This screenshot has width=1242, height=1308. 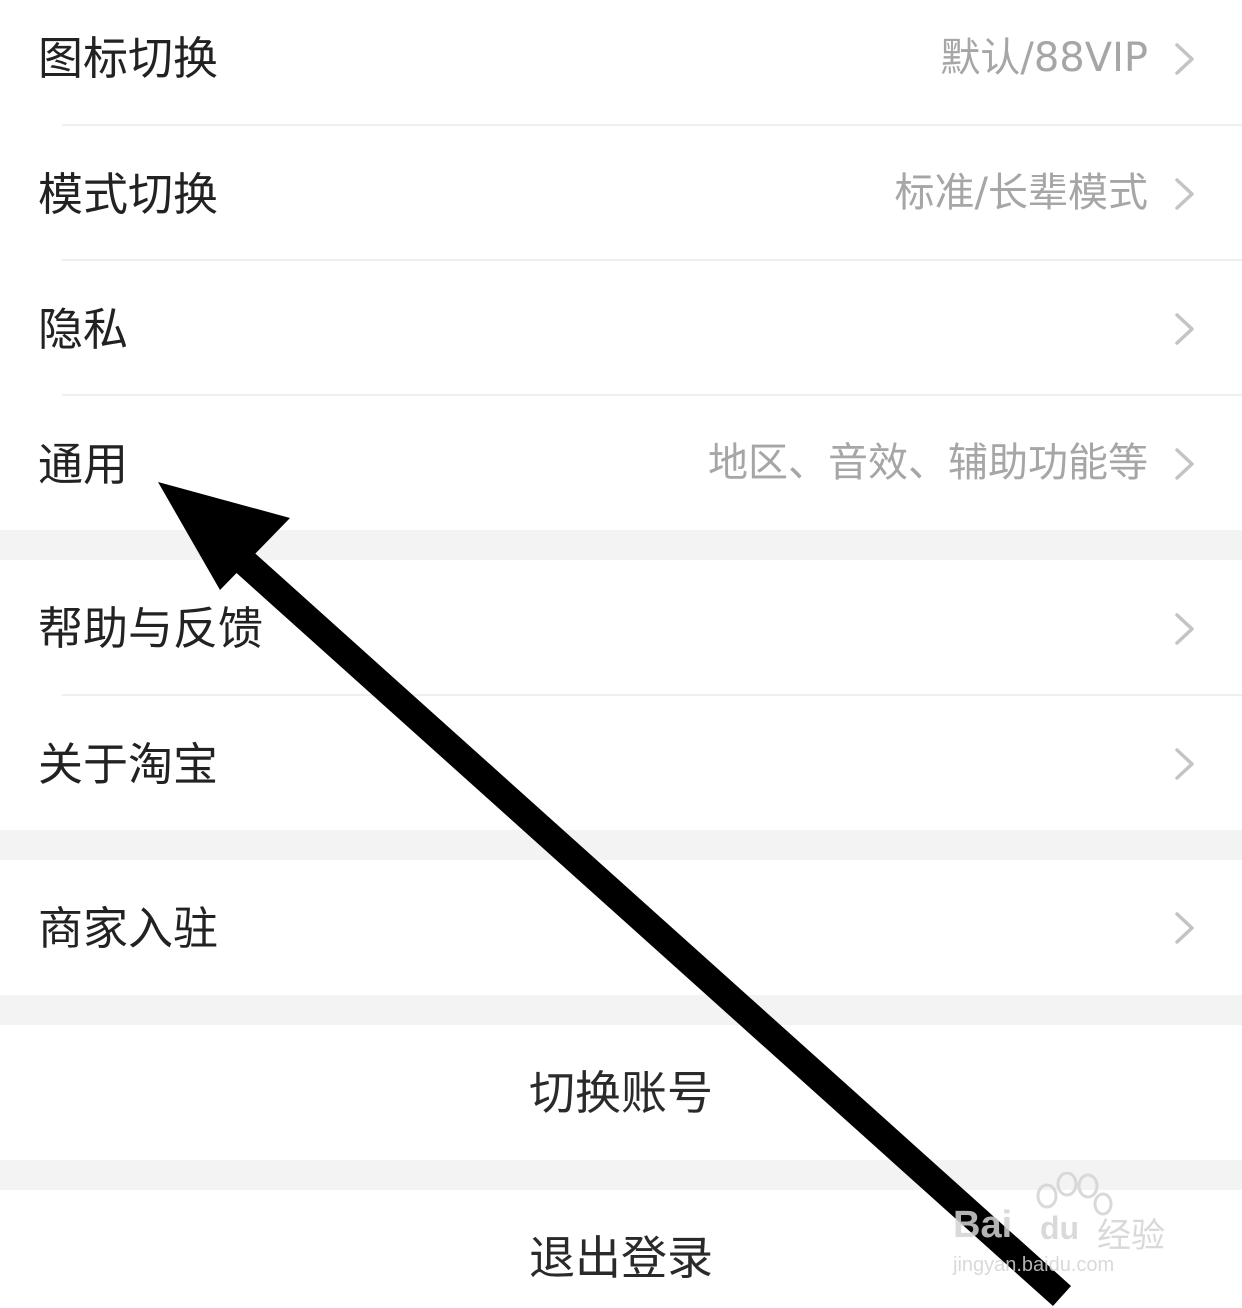 What do you see at coordinates (151, 628) in the screenshot?
I see `settings-item-label: 帮助与反馈` at bounding box center [151, 628].